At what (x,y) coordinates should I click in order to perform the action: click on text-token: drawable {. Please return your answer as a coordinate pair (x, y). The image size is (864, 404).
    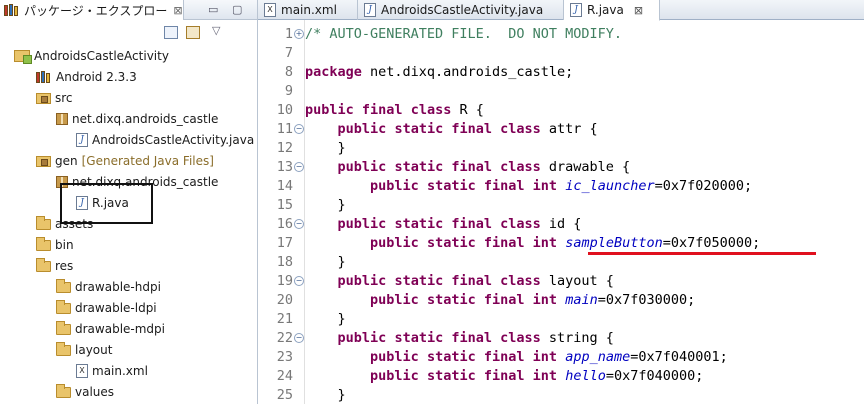
    Looking at the image, I should click on (585, 167).